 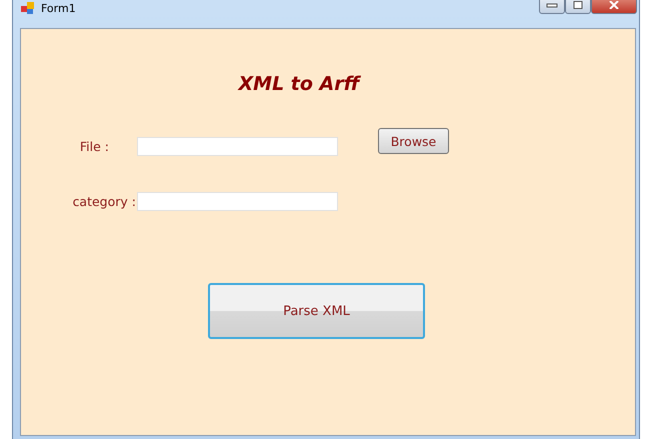 I want to click on minimize-icon, so click(x=552, y=5).